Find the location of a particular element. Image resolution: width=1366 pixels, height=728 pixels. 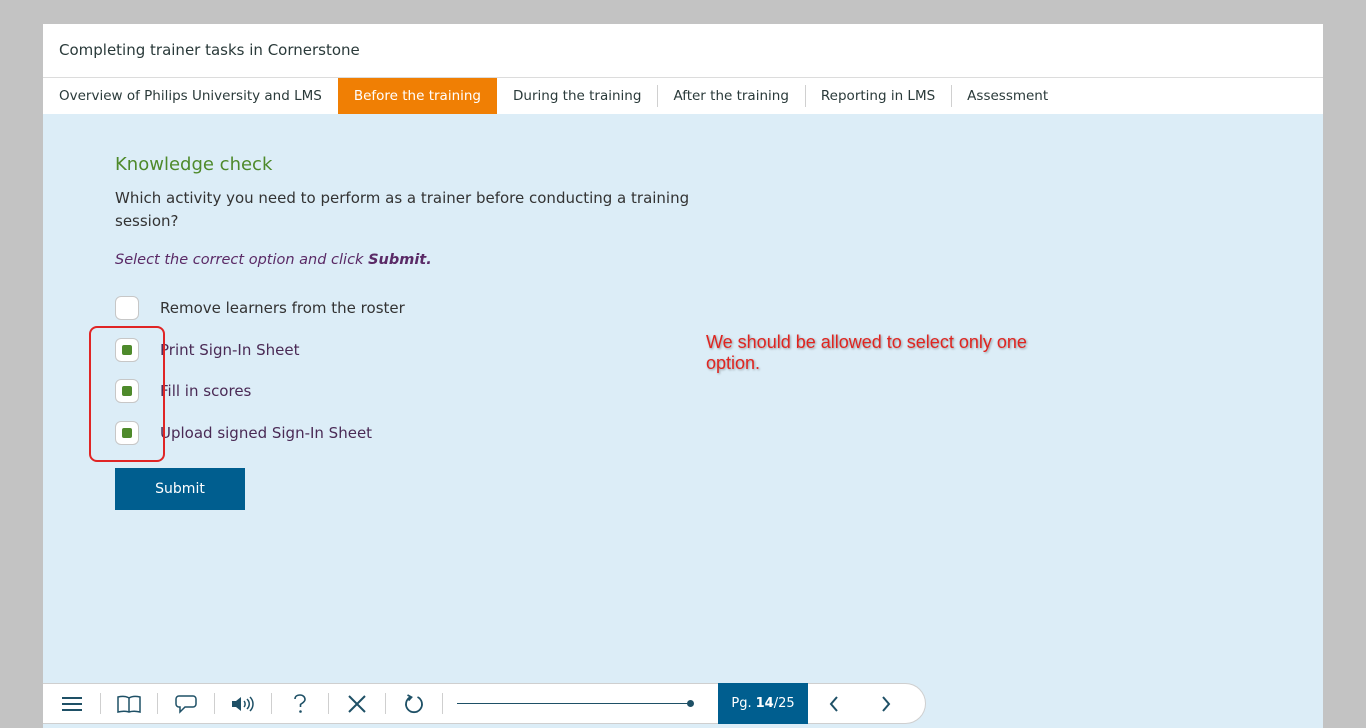

progress-track is located at coordinates (575, 703).